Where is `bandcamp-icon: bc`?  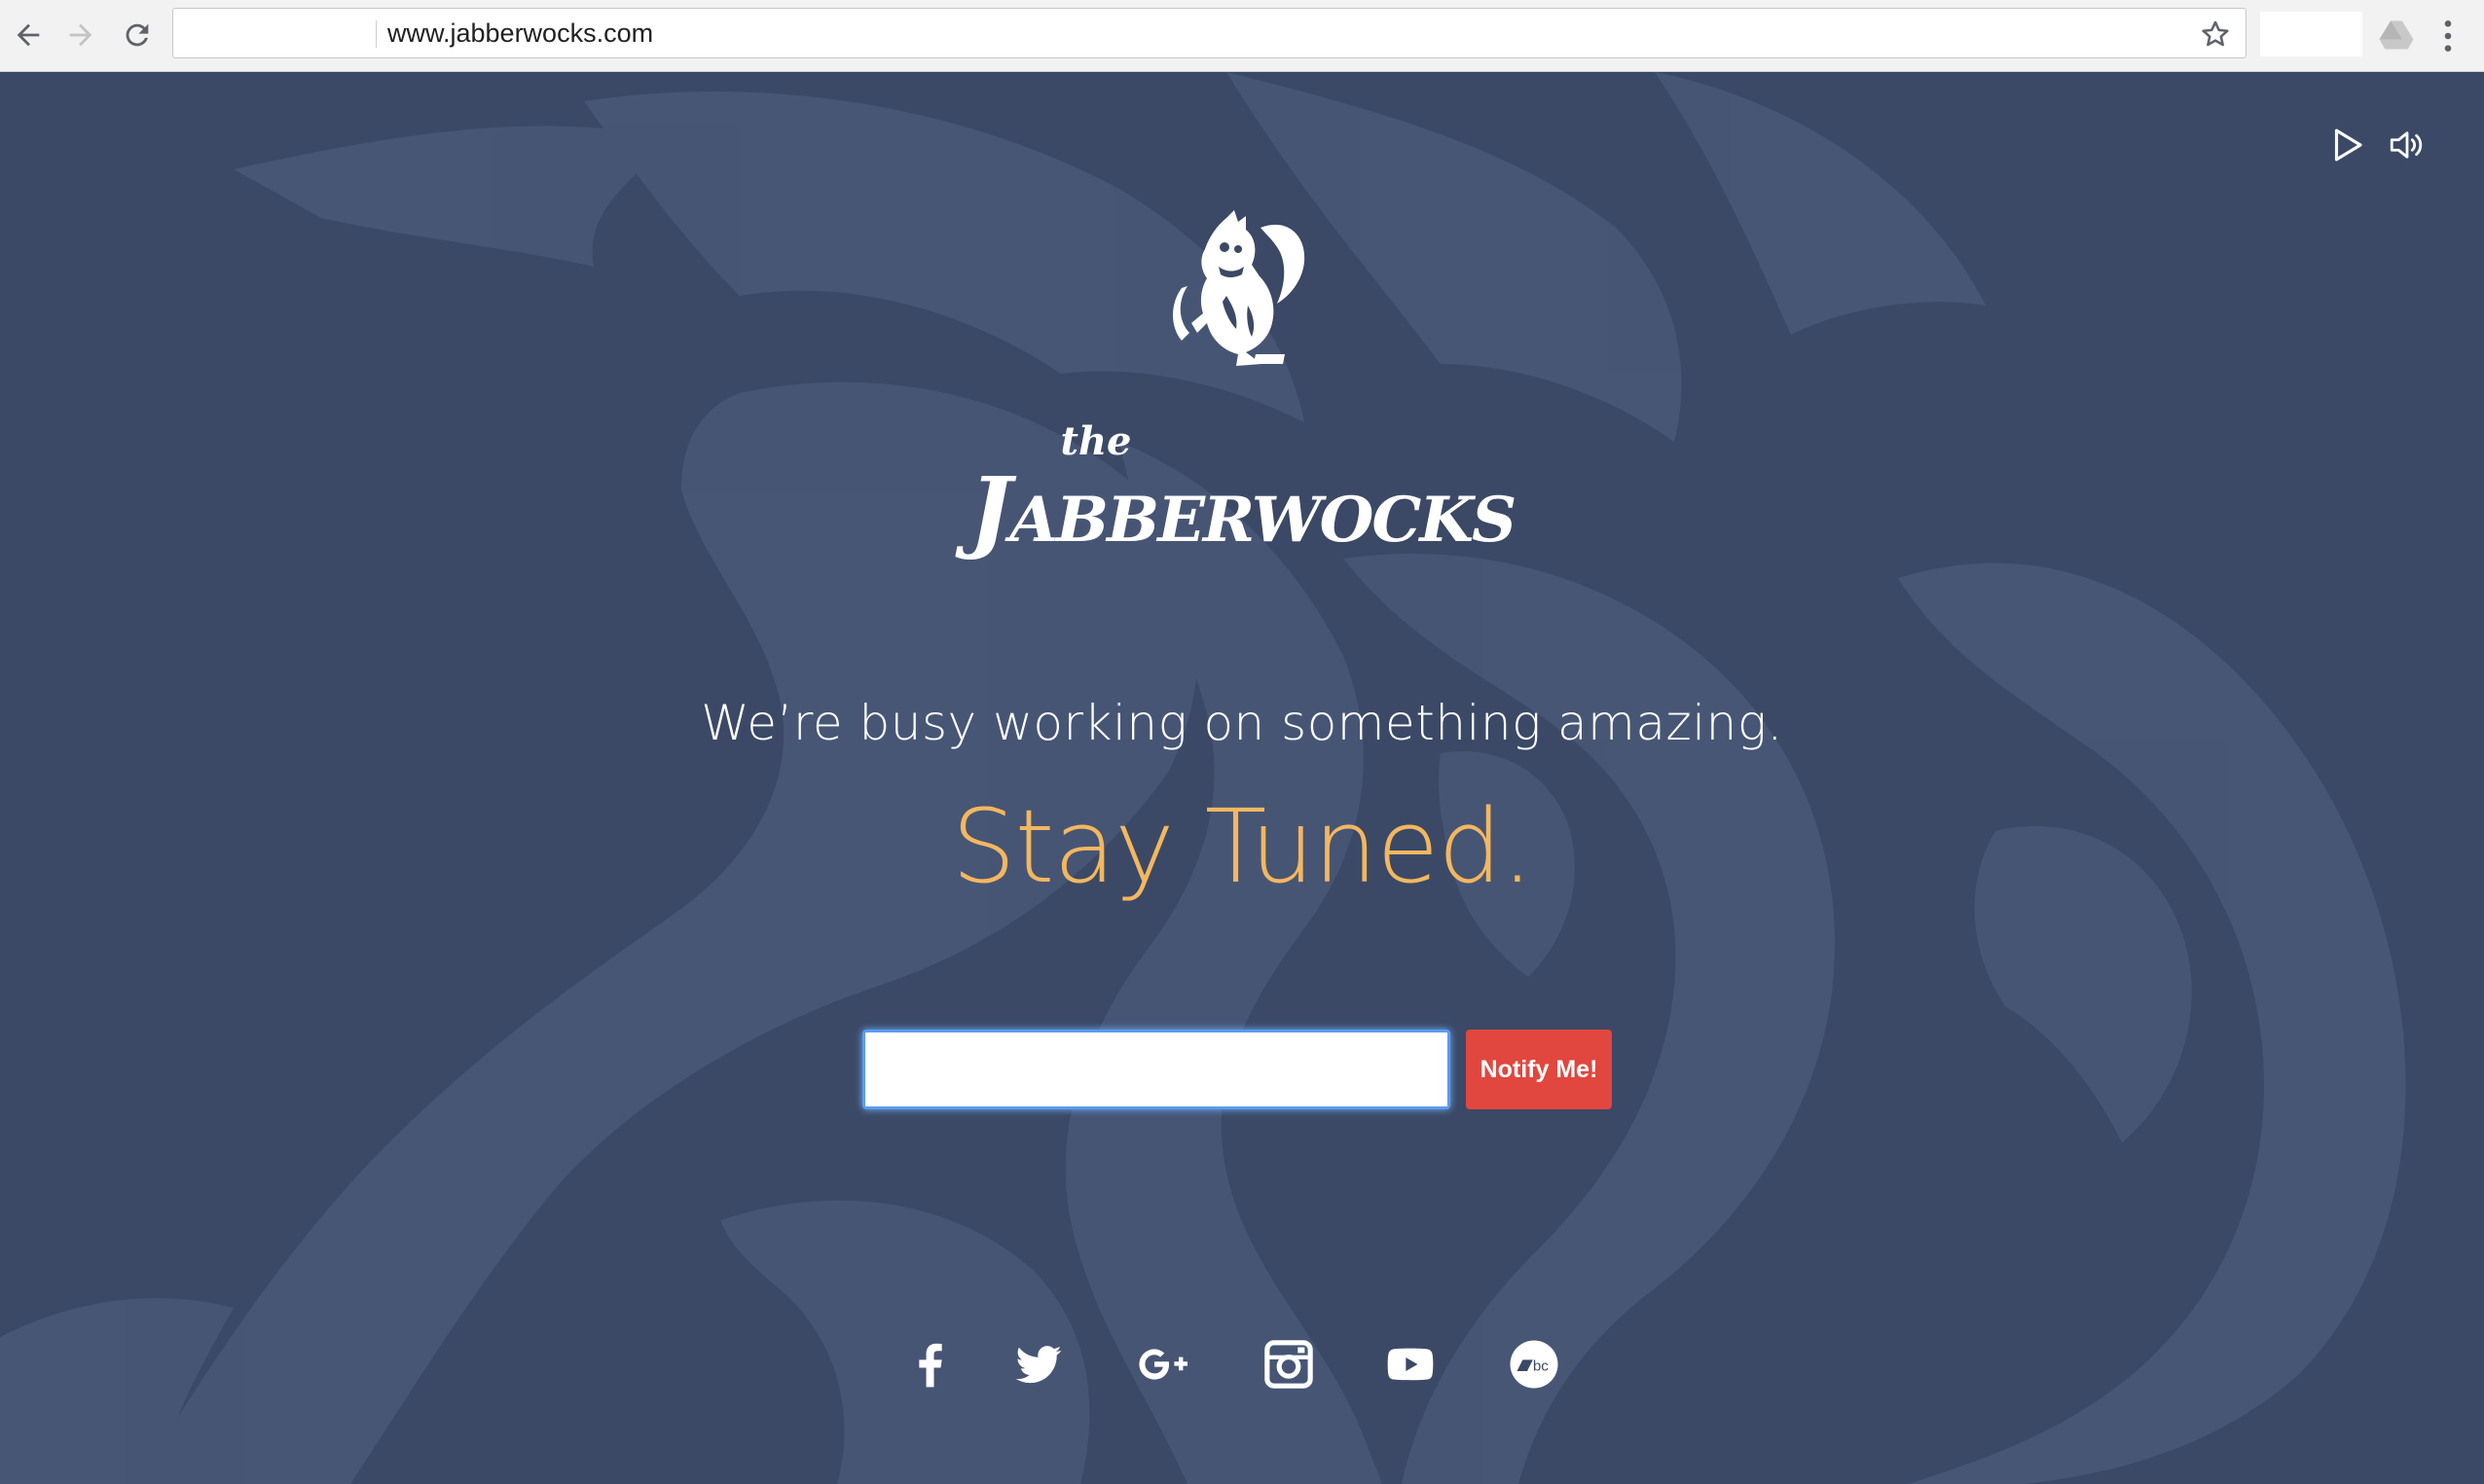
bandcamp-icon: bc is located at coordinates (1534, 1365).